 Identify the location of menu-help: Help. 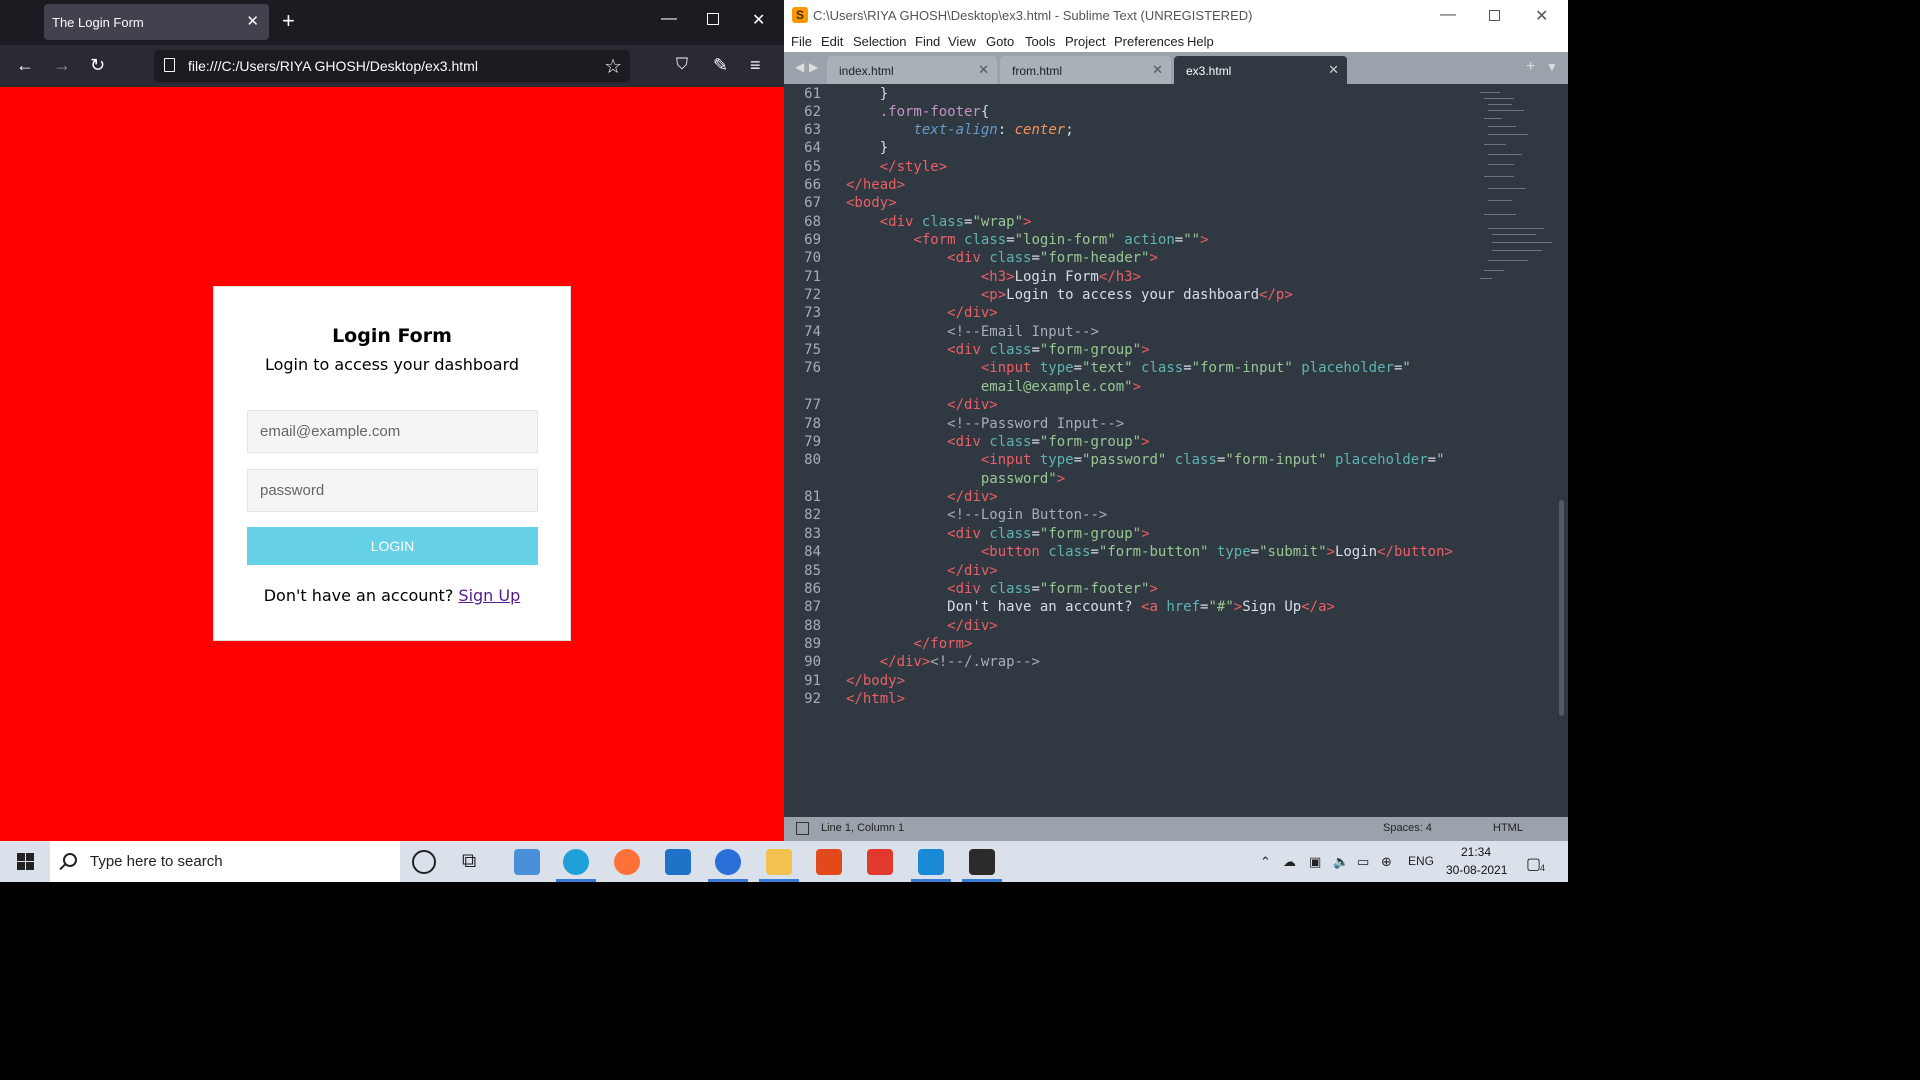
(1200, 41).